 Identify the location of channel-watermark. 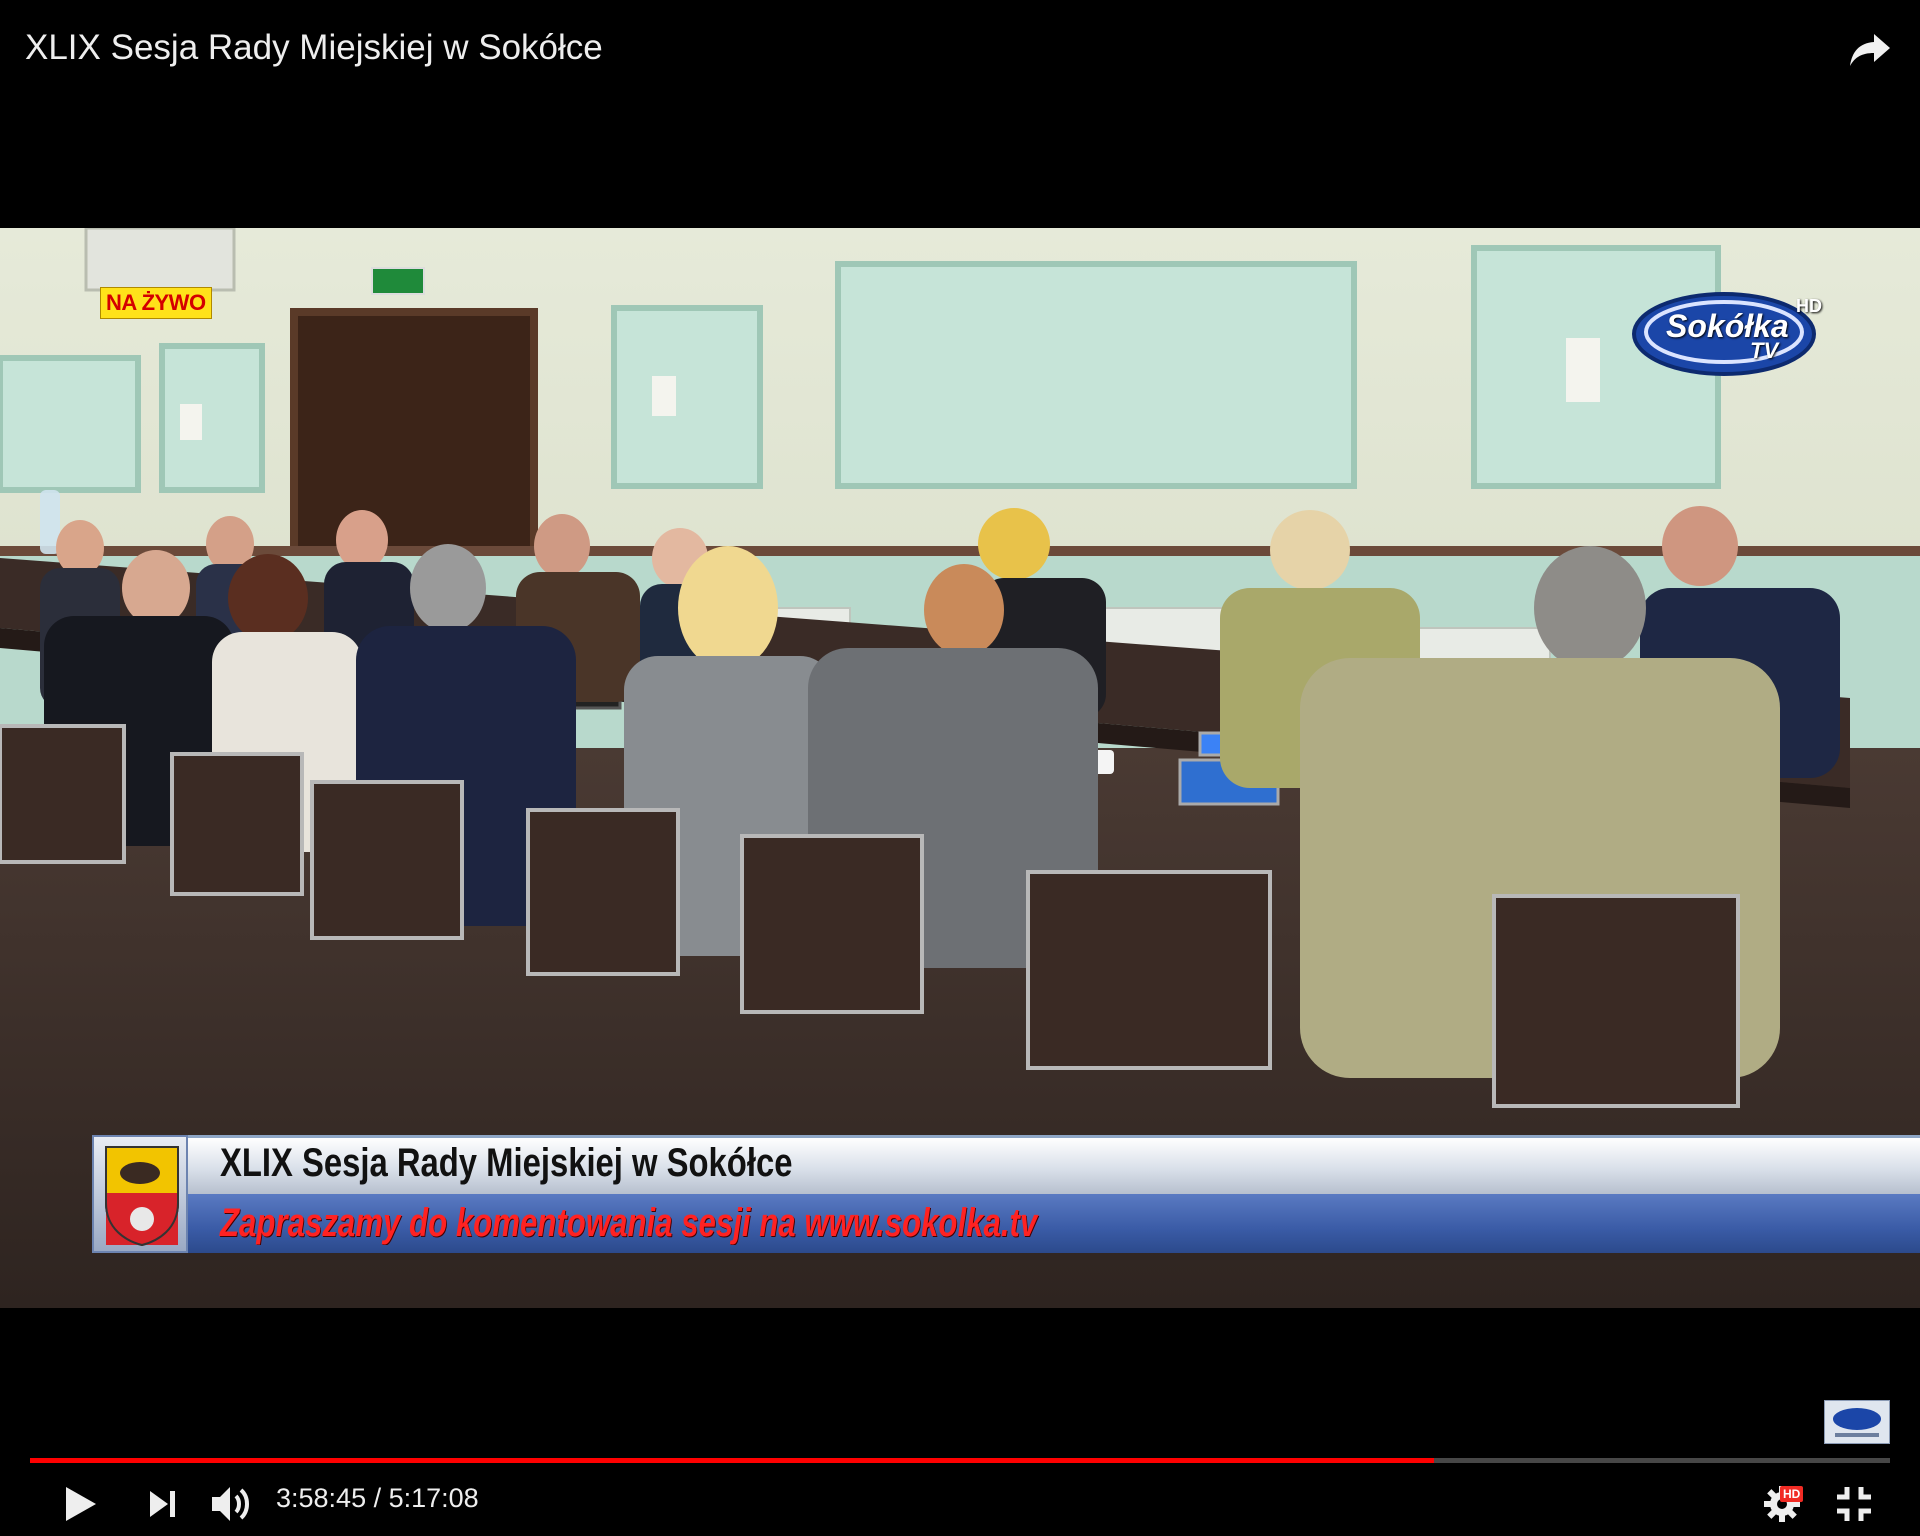
(1857, 1422).